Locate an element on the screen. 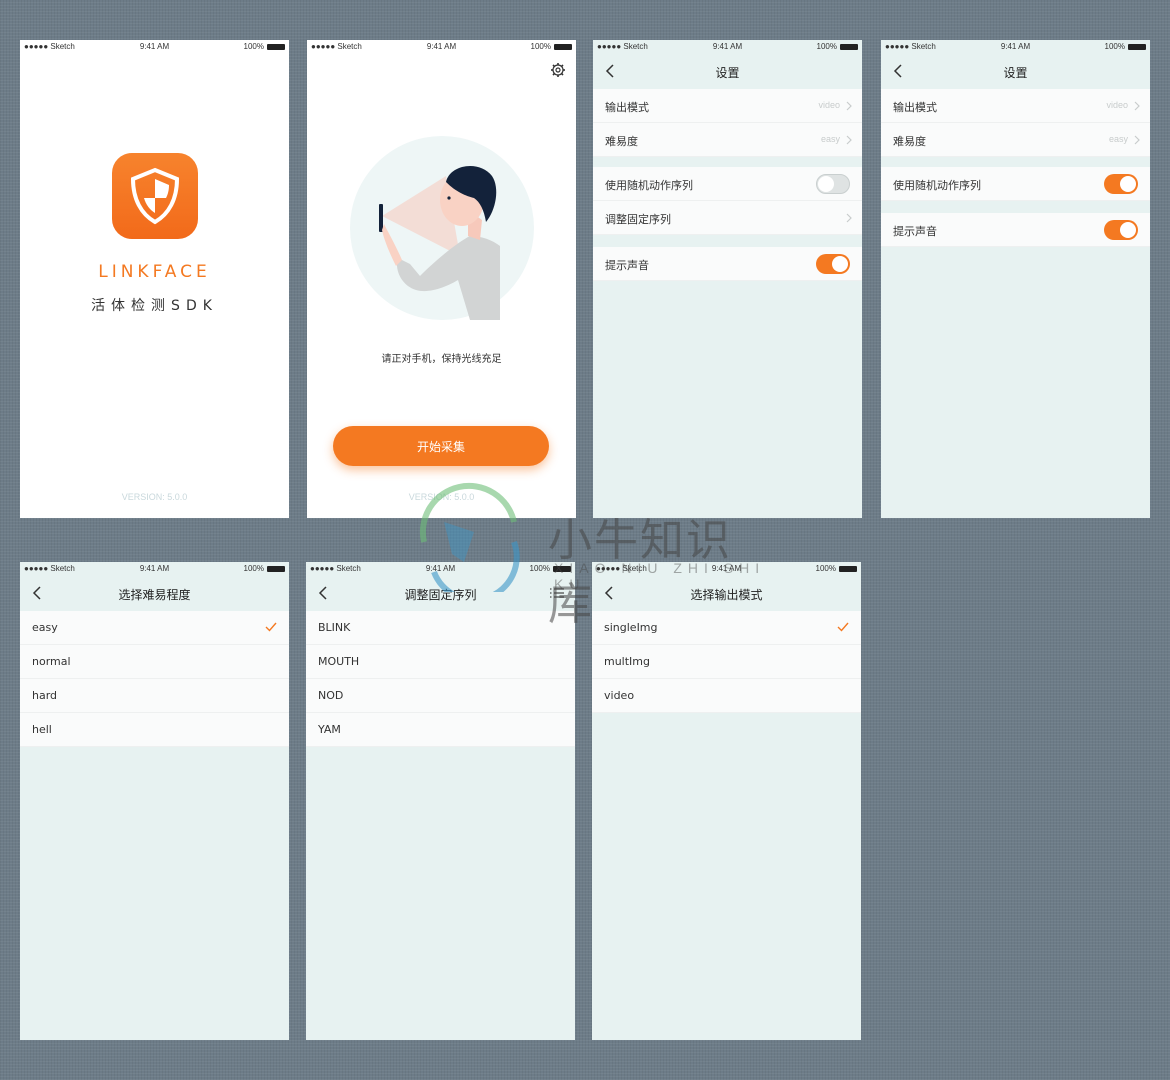  nav-bar: 选择难易程度 is located at coordinates (154, 594).